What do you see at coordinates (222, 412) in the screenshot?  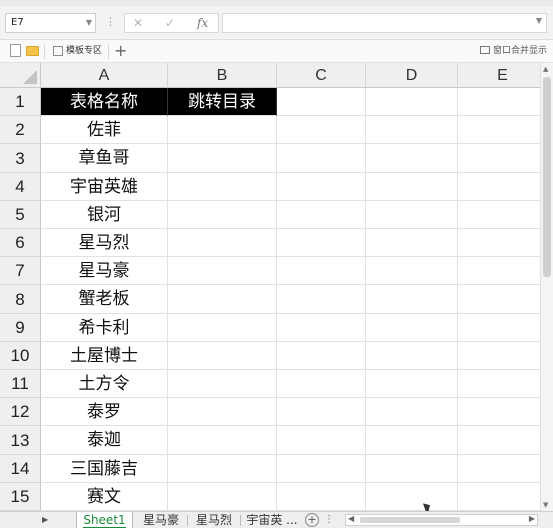 I see `cell-b12` at bounding box center [222, 412].